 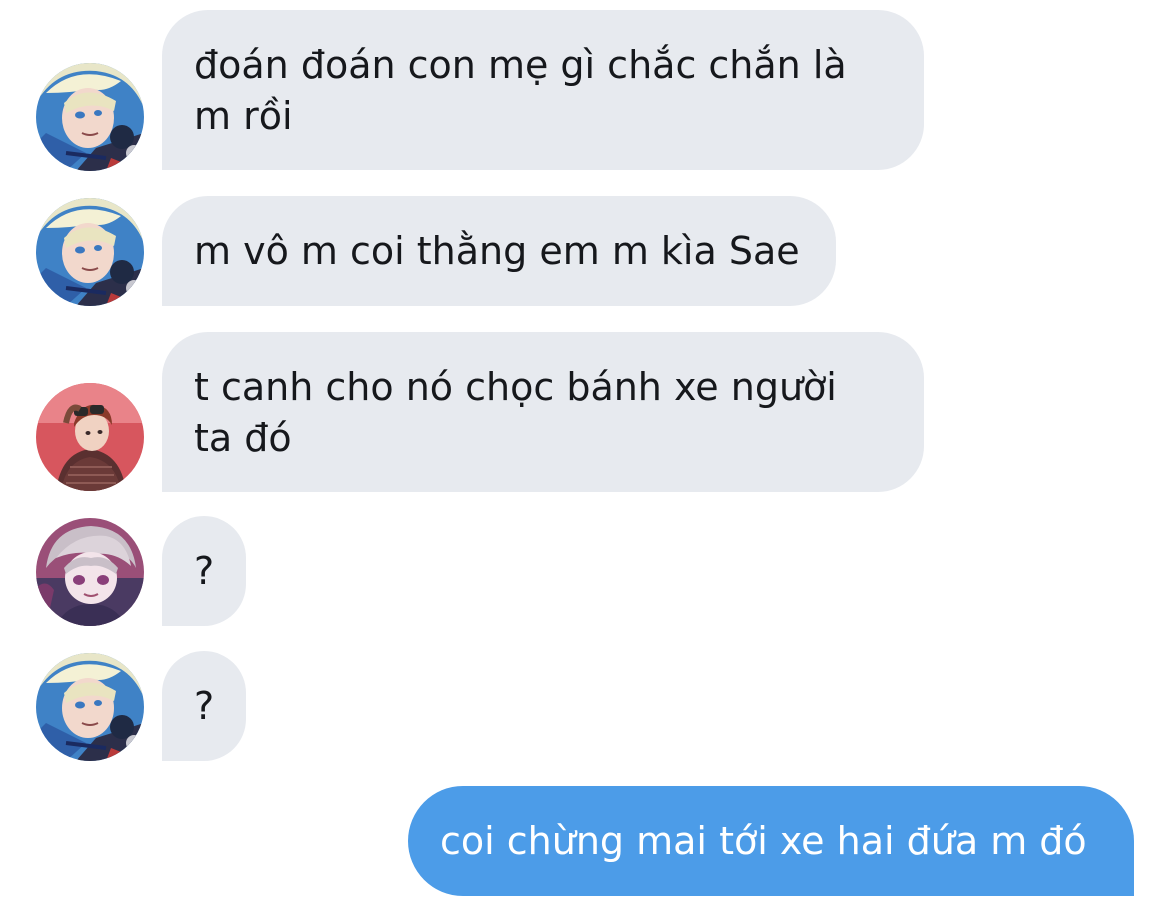 I want to click on message-text: coi chừng mai tới xe hai đứa m đó, so click(x=763, y=841).